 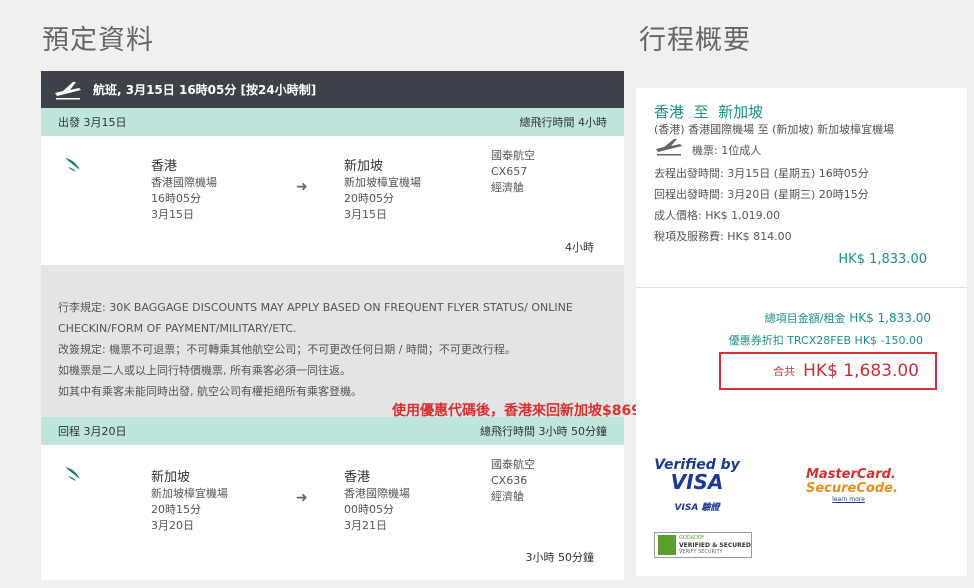 What do you see at coordinates (761, 194) in the screenshot?
I see `return-time: 回程出發時間: 3月20日 (星期三) 20時15分` at bounding box center [761, 194].